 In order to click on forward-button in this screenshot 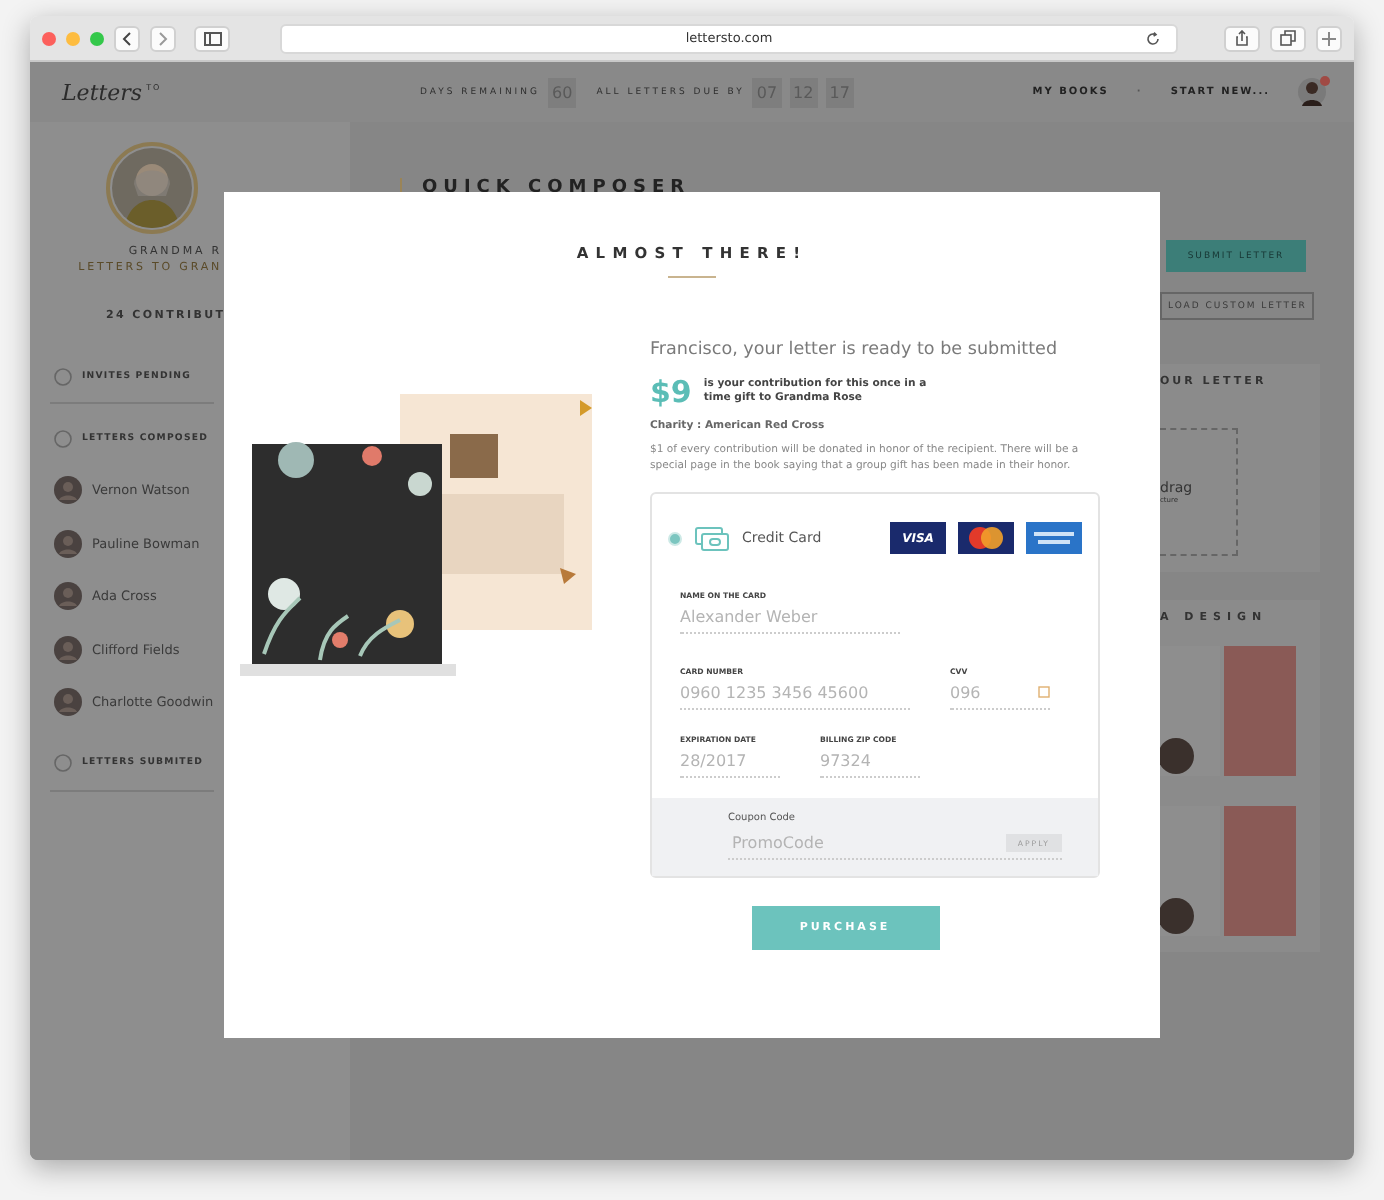, I will do `click(163, 38)`.